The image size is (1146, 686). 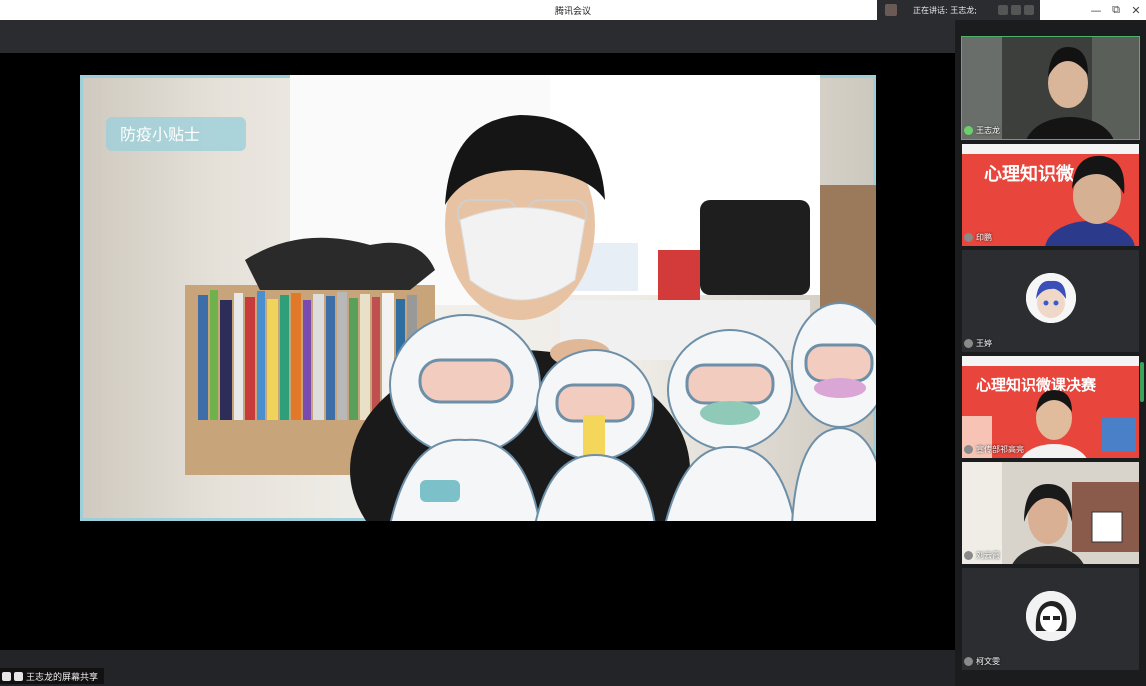 I want to click on minimize-button: —, so click(x=1096, y=10).